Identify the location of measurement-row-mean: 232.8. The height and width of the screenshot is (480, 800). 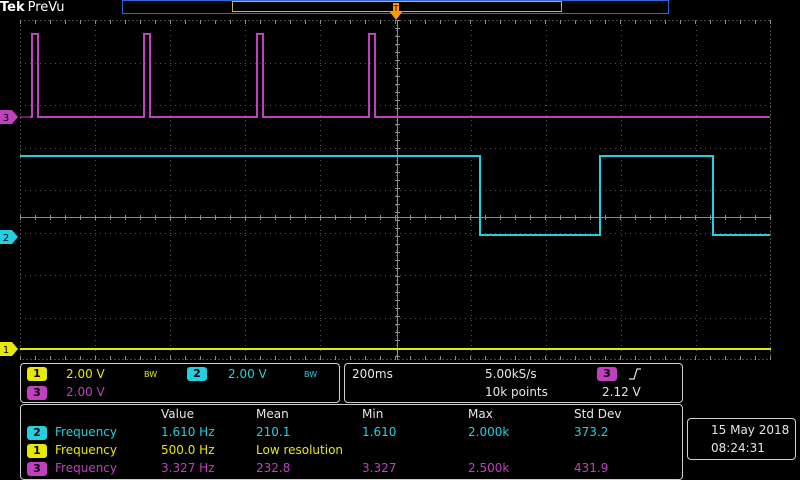
(273, 468).